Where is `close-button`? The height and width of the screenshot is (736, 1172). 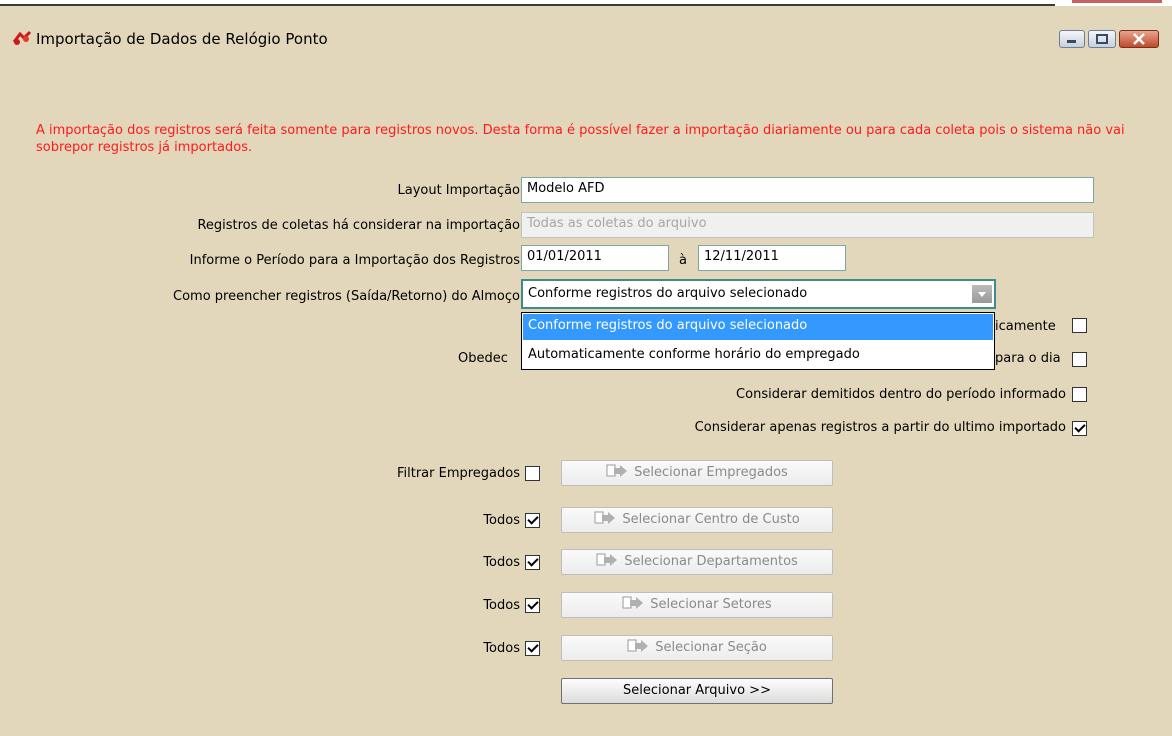 close-button is located at coordinates (1139, 39).